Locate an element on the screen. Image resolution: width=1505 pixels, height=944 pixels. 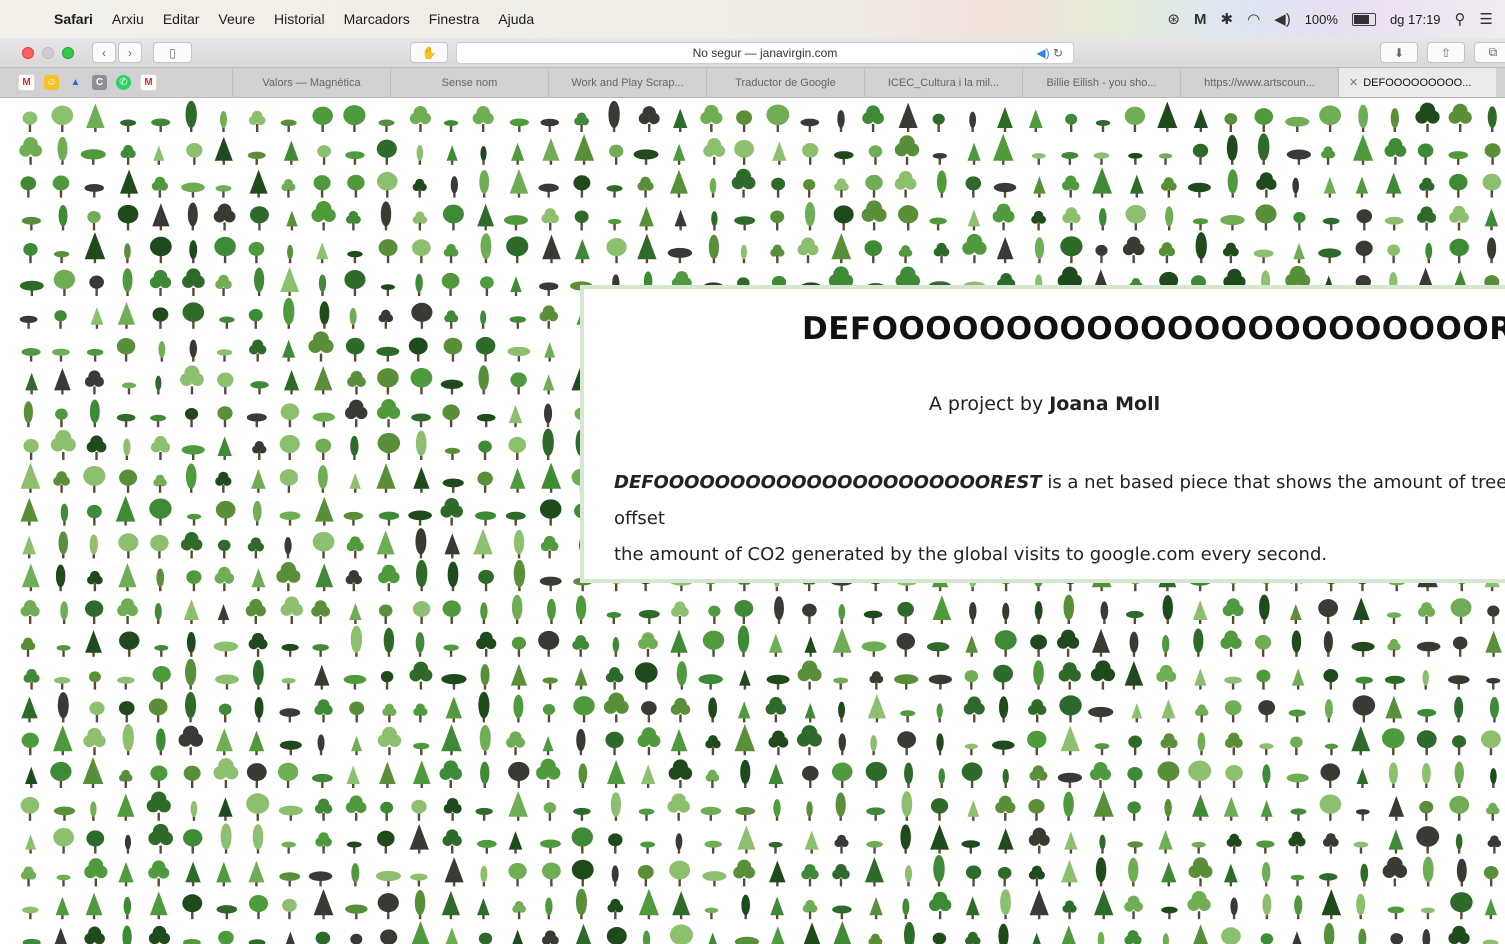
downloads-button: ⬇ is located at coordinates (1399, 52).